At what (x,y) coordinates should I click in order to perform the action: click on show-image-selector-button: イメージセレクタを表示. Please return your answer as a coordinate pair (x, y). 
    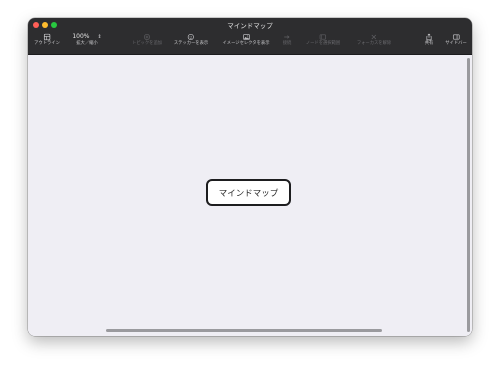
    Looking at the image, I should click on (246, 42).